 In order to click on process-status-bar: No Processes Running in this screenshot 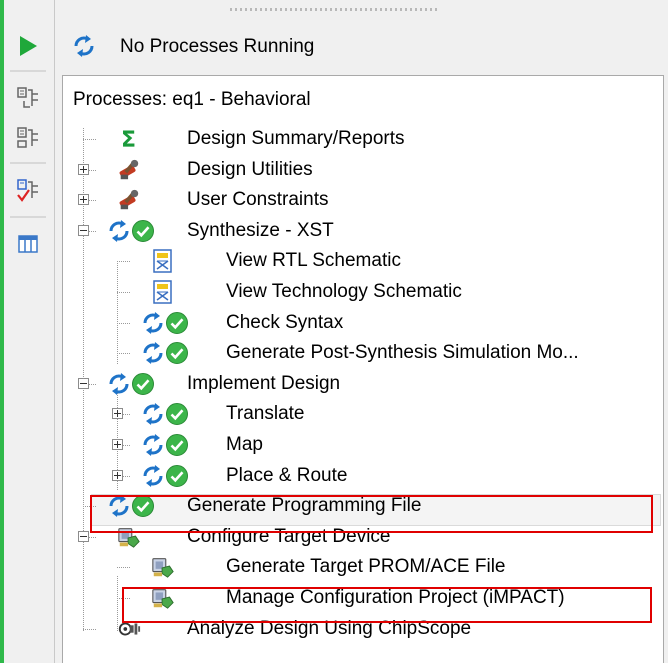, I will do `click(365, 47)`.